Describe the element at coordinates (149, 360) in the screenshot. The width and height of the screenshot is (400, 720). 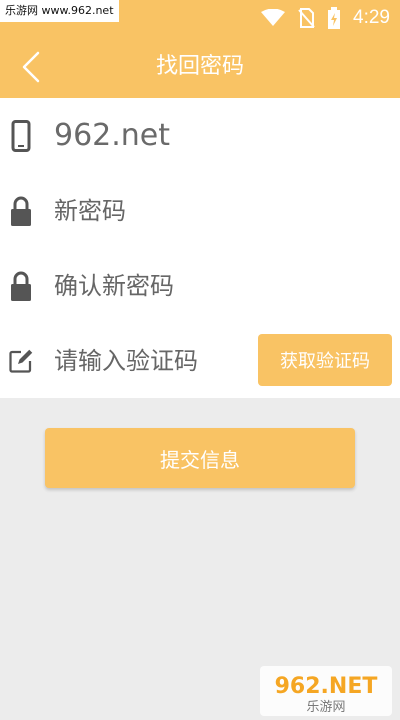
I see `verification-code-field` at that location.